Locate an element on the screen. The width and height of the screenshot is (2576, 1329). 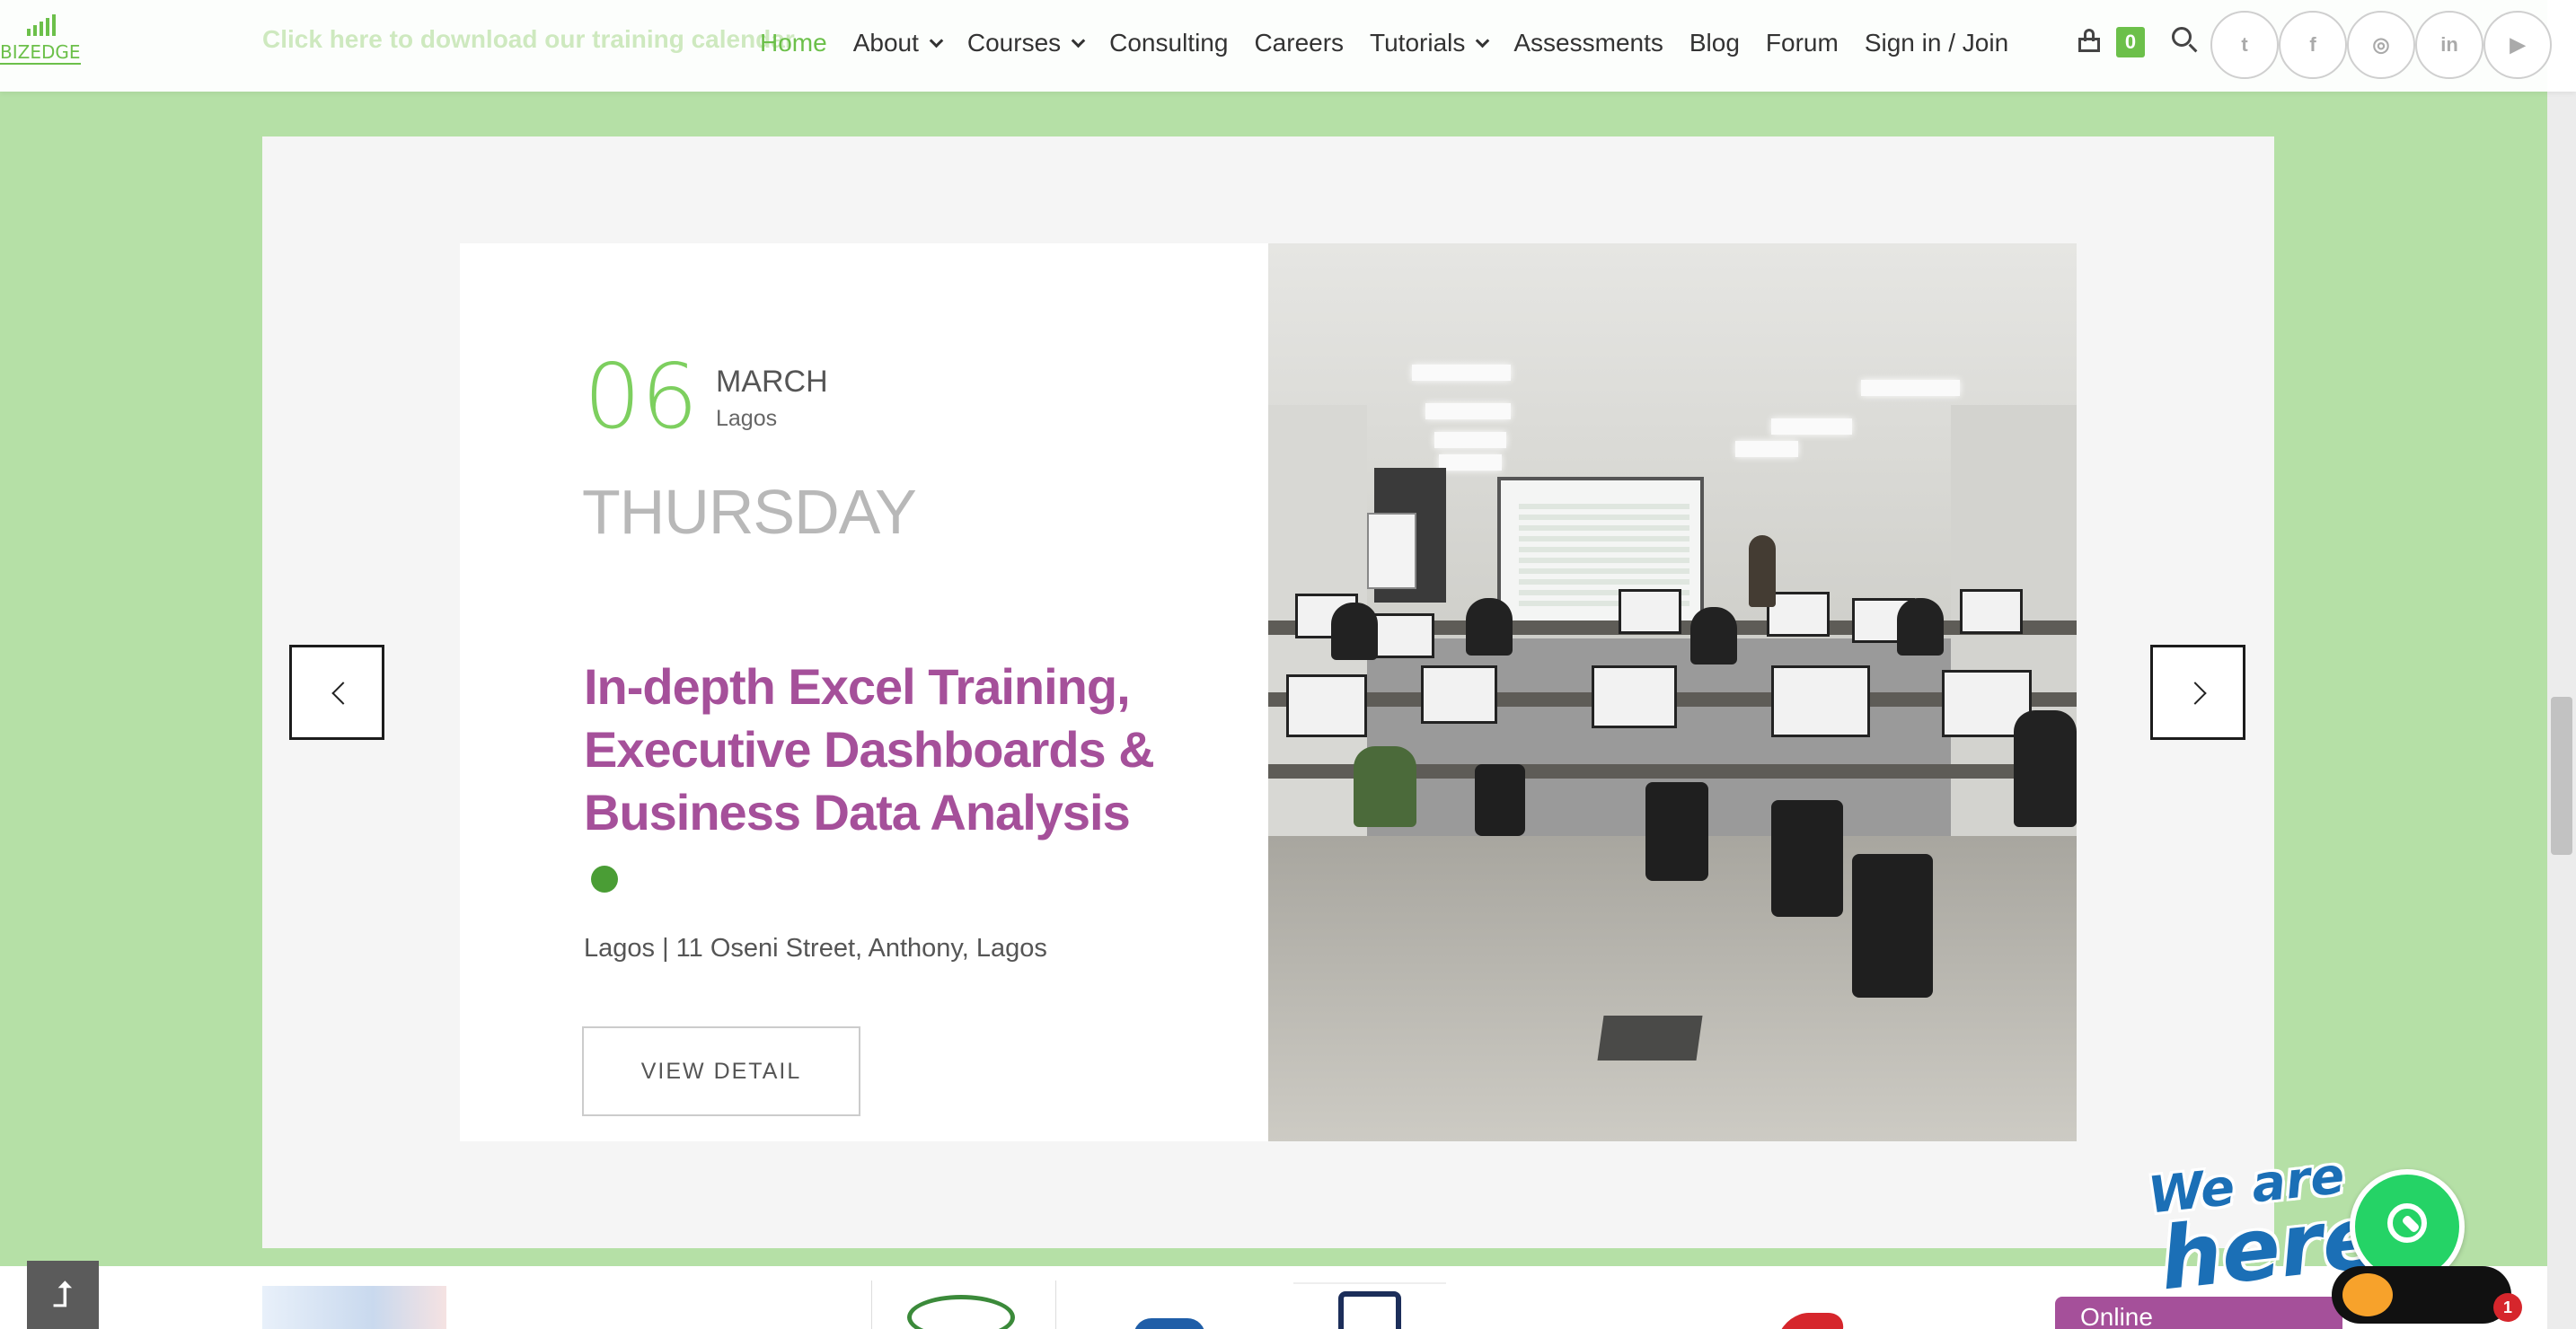
view-detail-button: VIEW DETAIL is located at coordinates (721, 1071).